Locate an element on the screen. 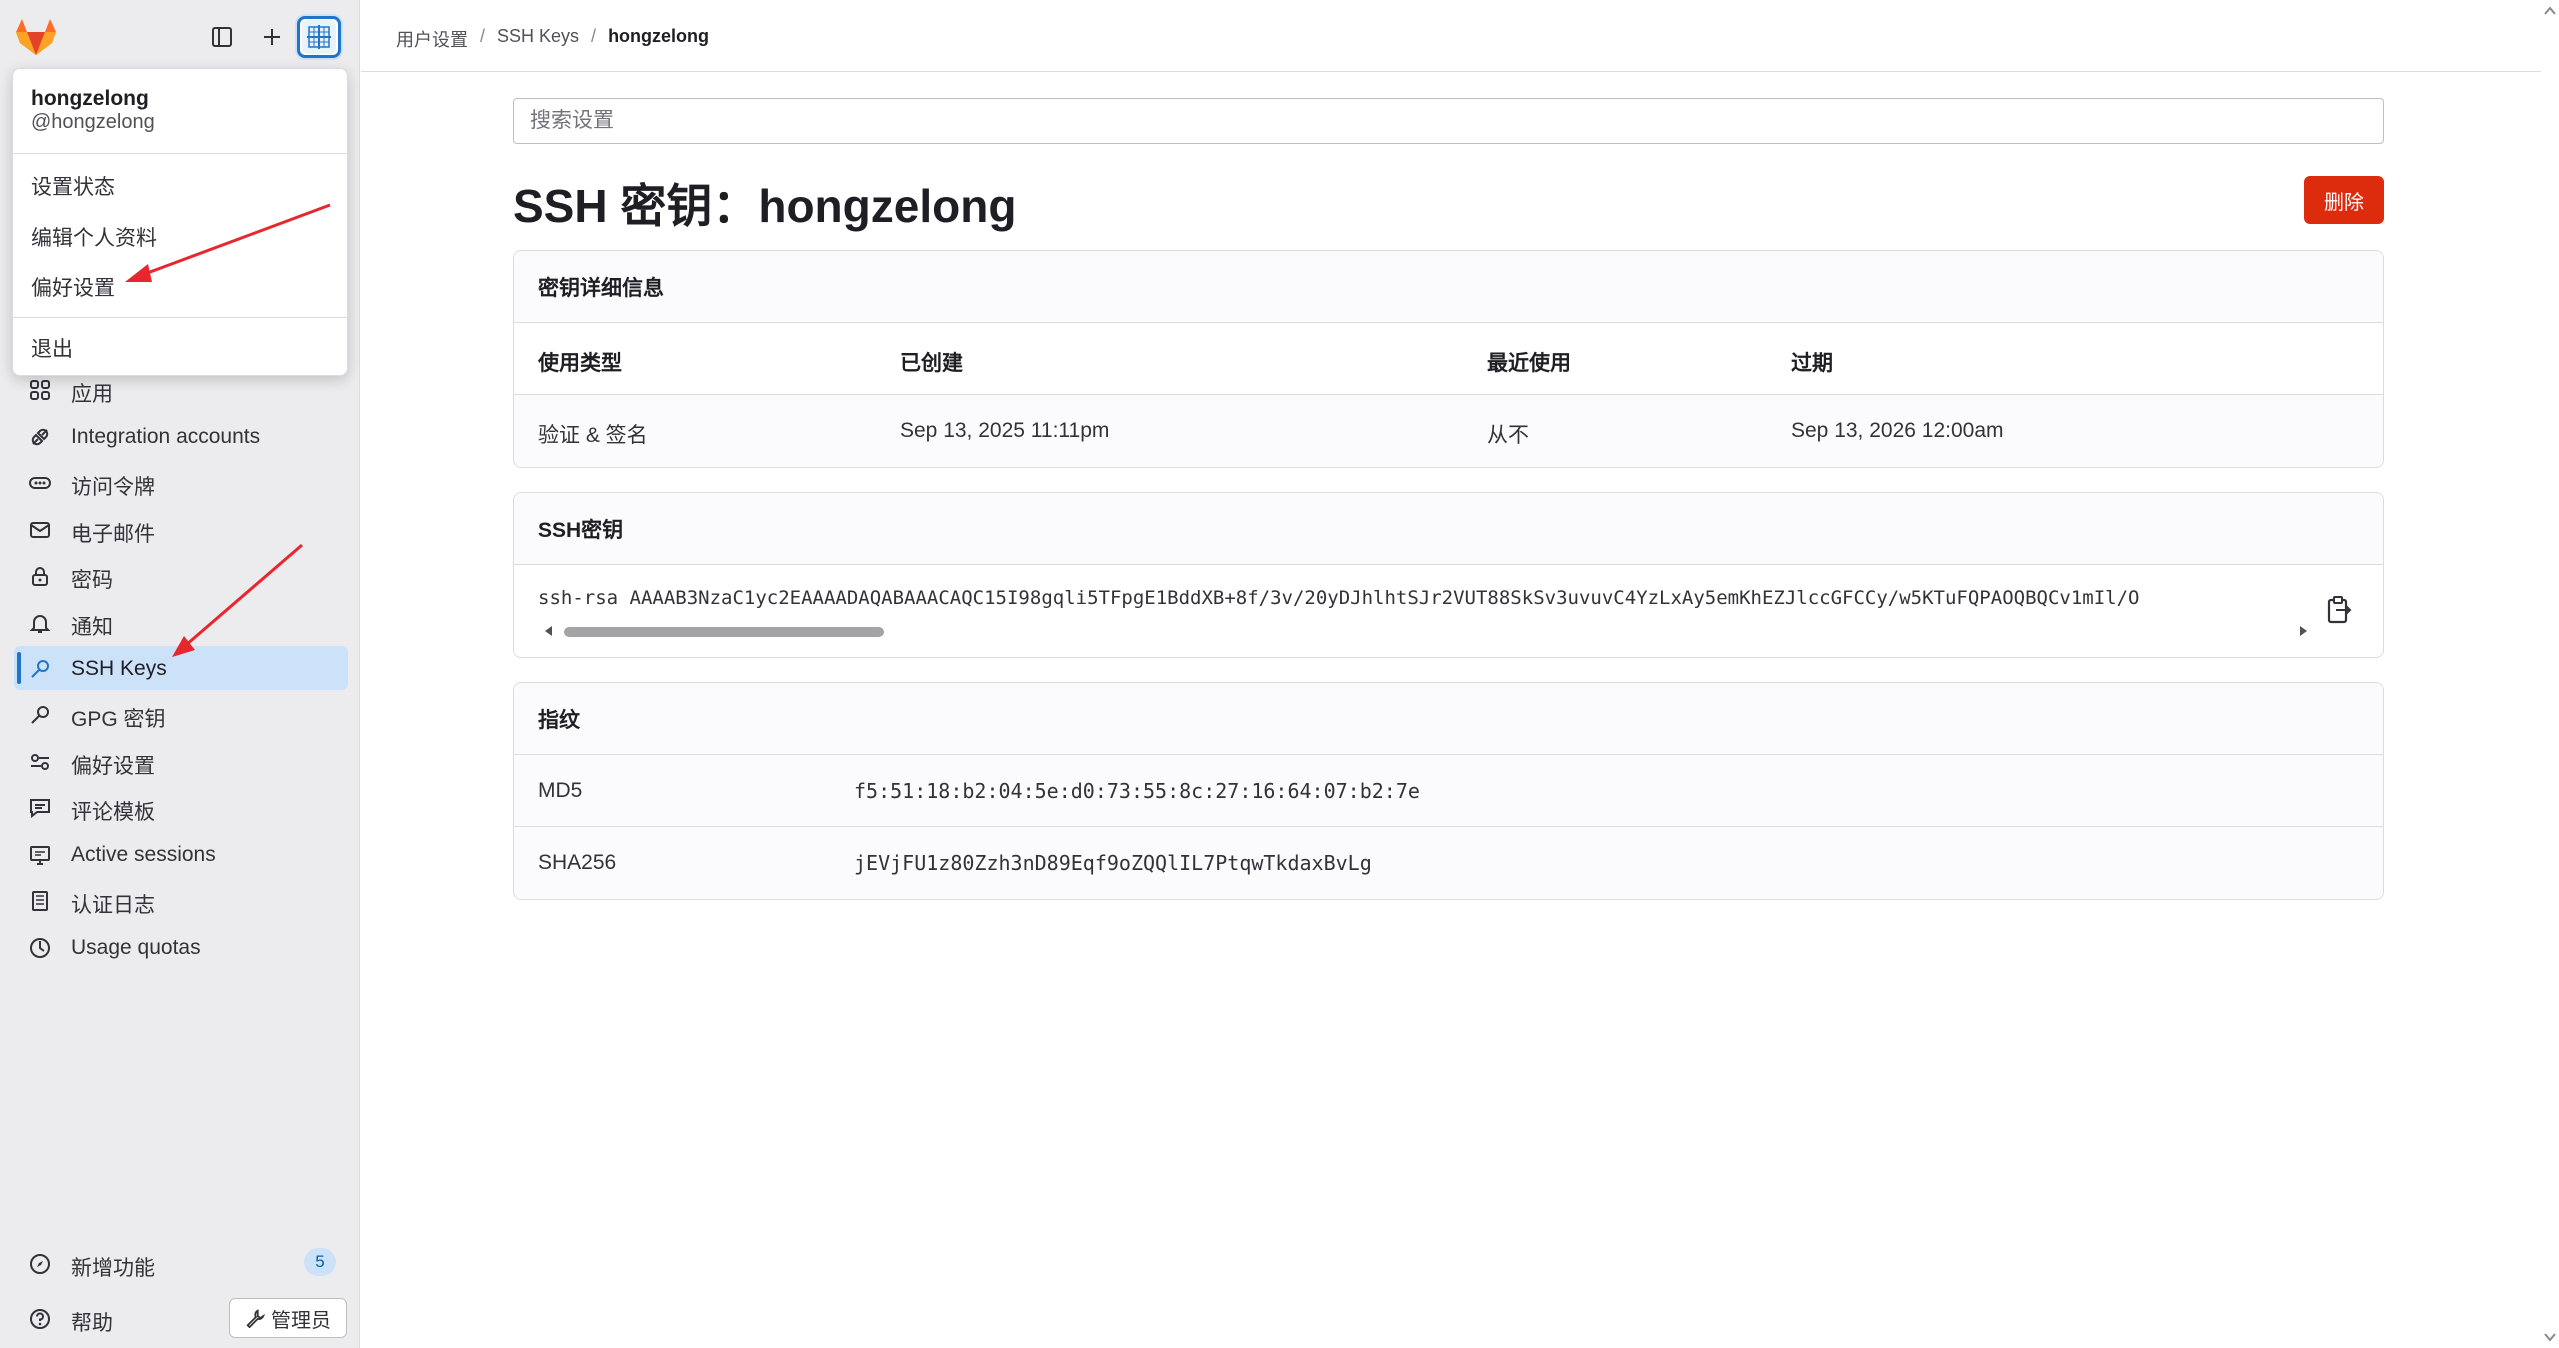 The width and height of the screenshot is (2559, 1348). wrench-icon is located at coordinates (255, 1318).